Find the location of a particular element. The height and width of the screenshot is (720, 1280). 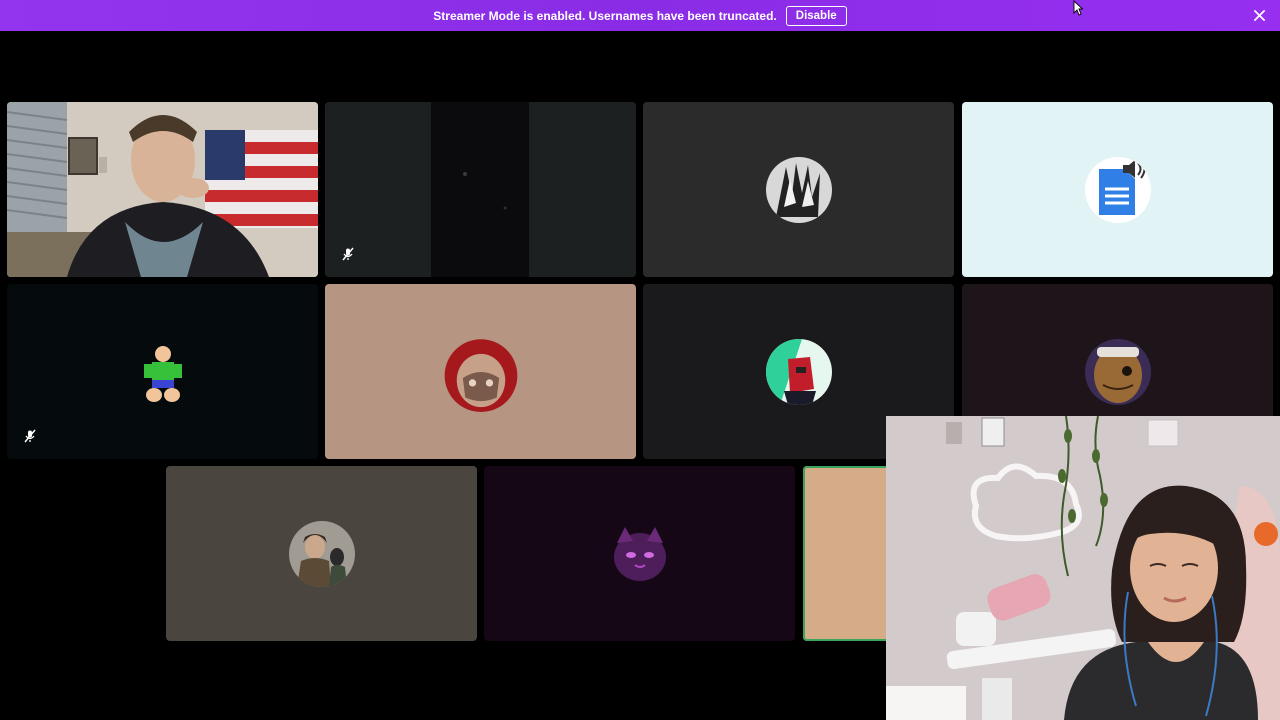

streamer-camera-frame is located at coordinates (1083, 568).